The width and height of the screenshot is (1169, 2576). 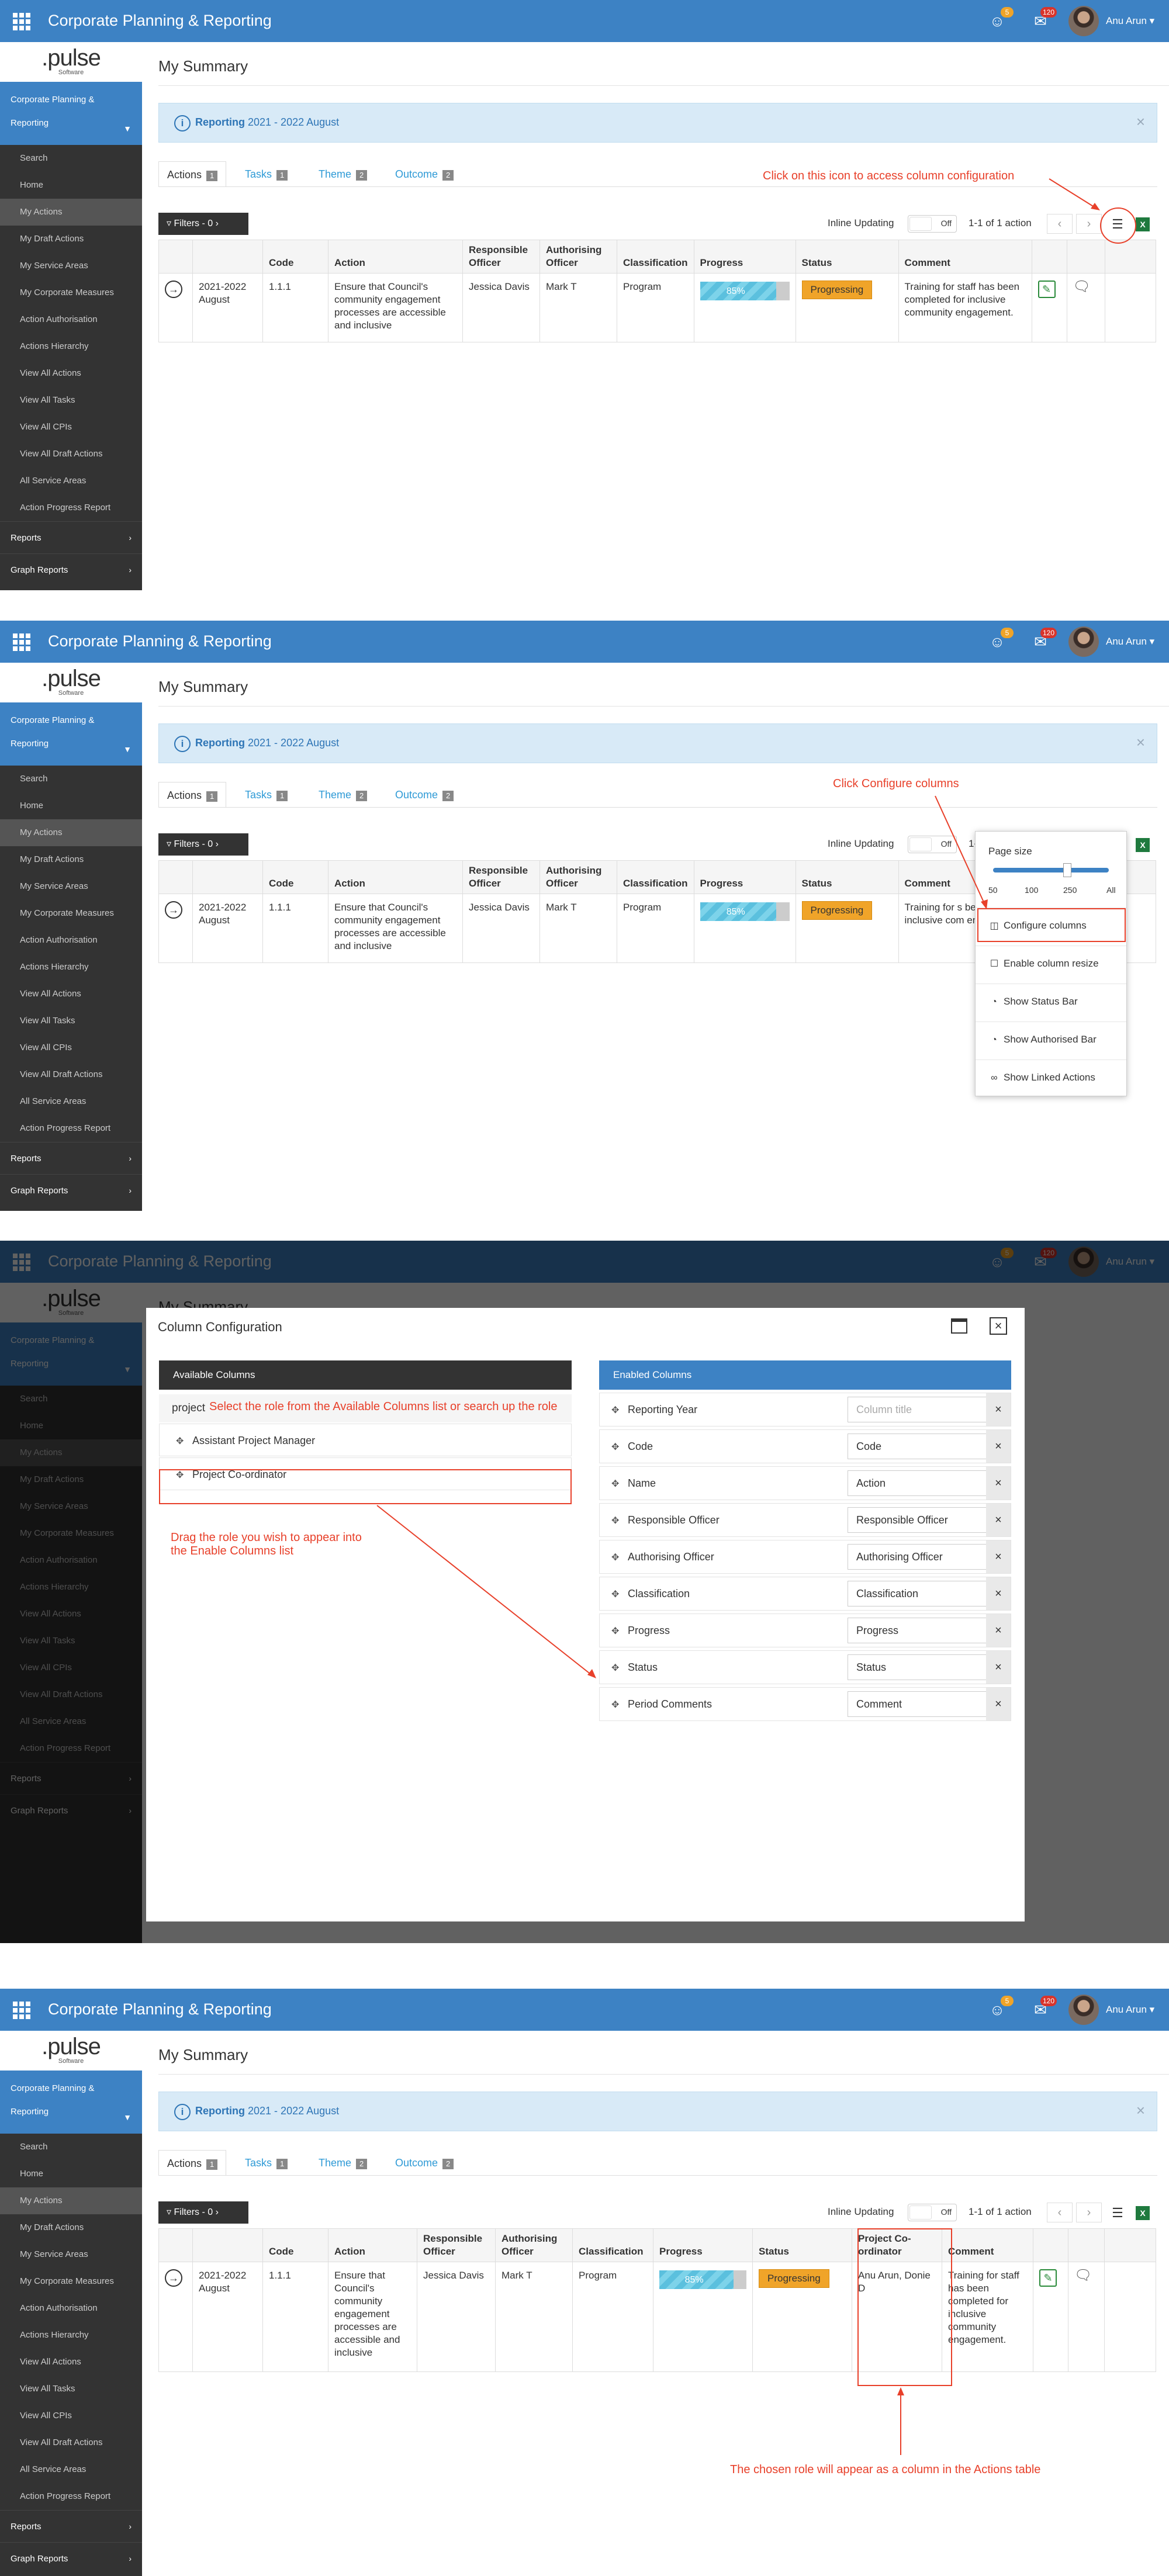 What do you see at coordinates (21, 642) in the screenshot?
I see `apps-grid-icon` at bounding box center [21, 642].